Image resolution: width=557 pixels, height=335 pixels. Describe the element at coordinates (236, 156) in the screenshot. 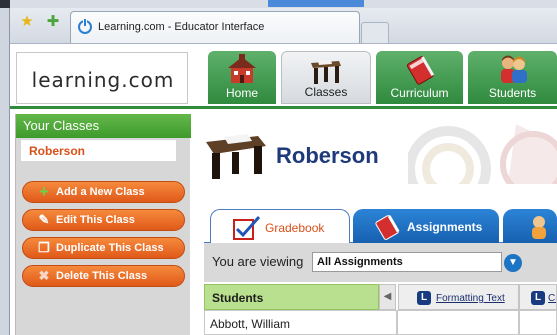

I see `class-desk-icon` at that location.